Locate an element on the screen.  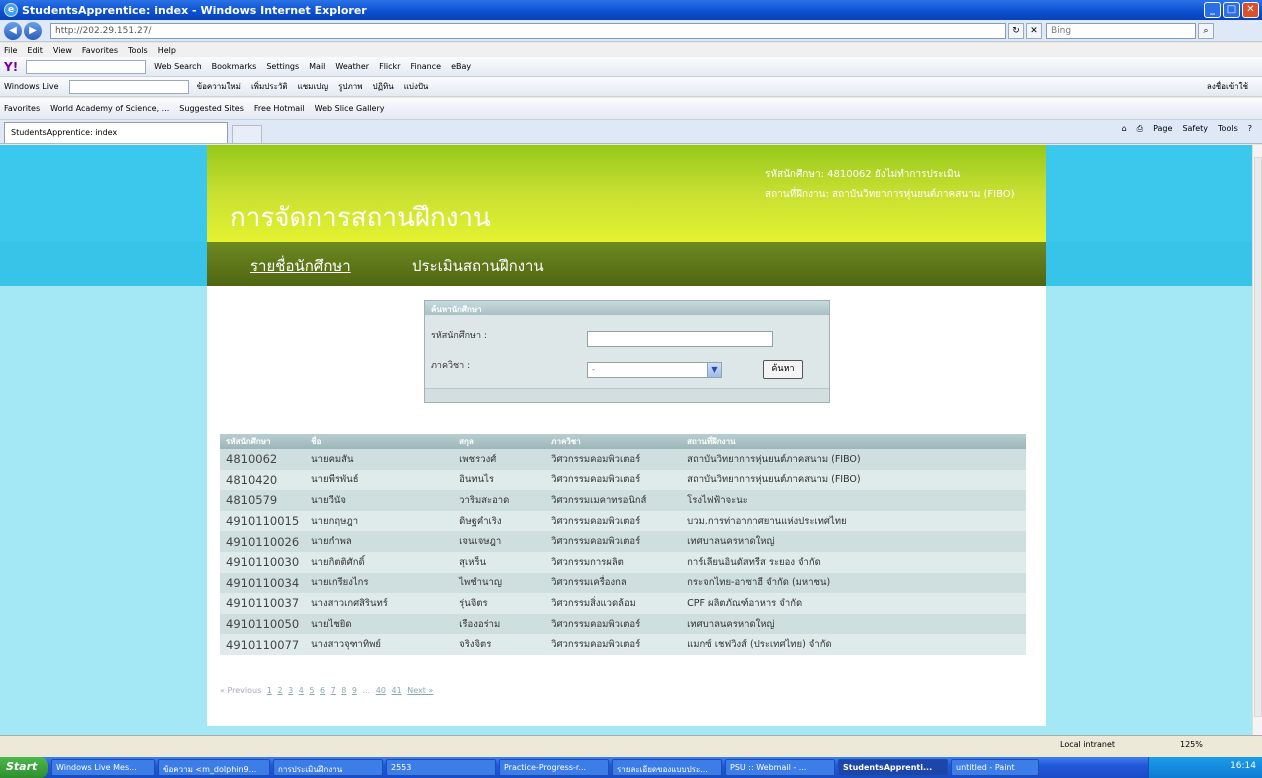
command-tools: Tools is located at coordinates (1228, 129).